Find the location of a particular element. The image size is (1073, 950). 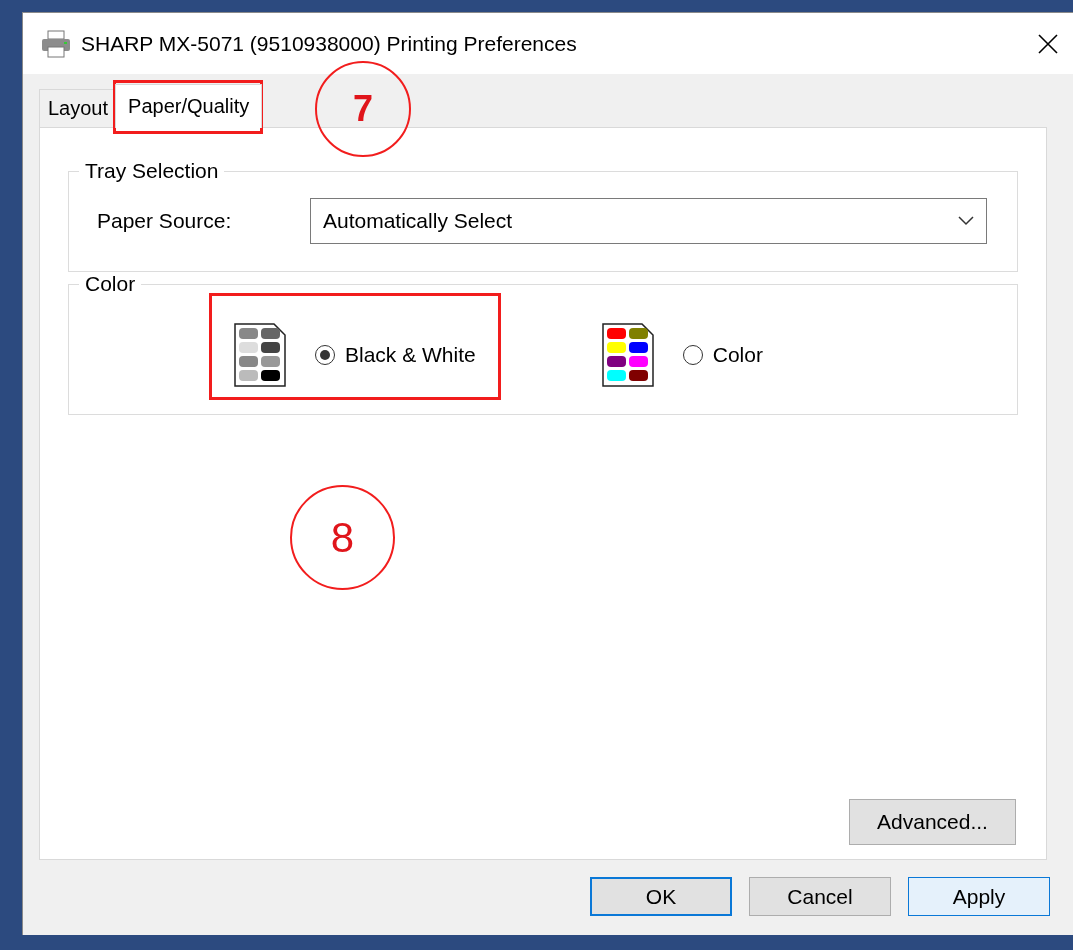

dialog-button: Apply is located at coordinates (979, 896).